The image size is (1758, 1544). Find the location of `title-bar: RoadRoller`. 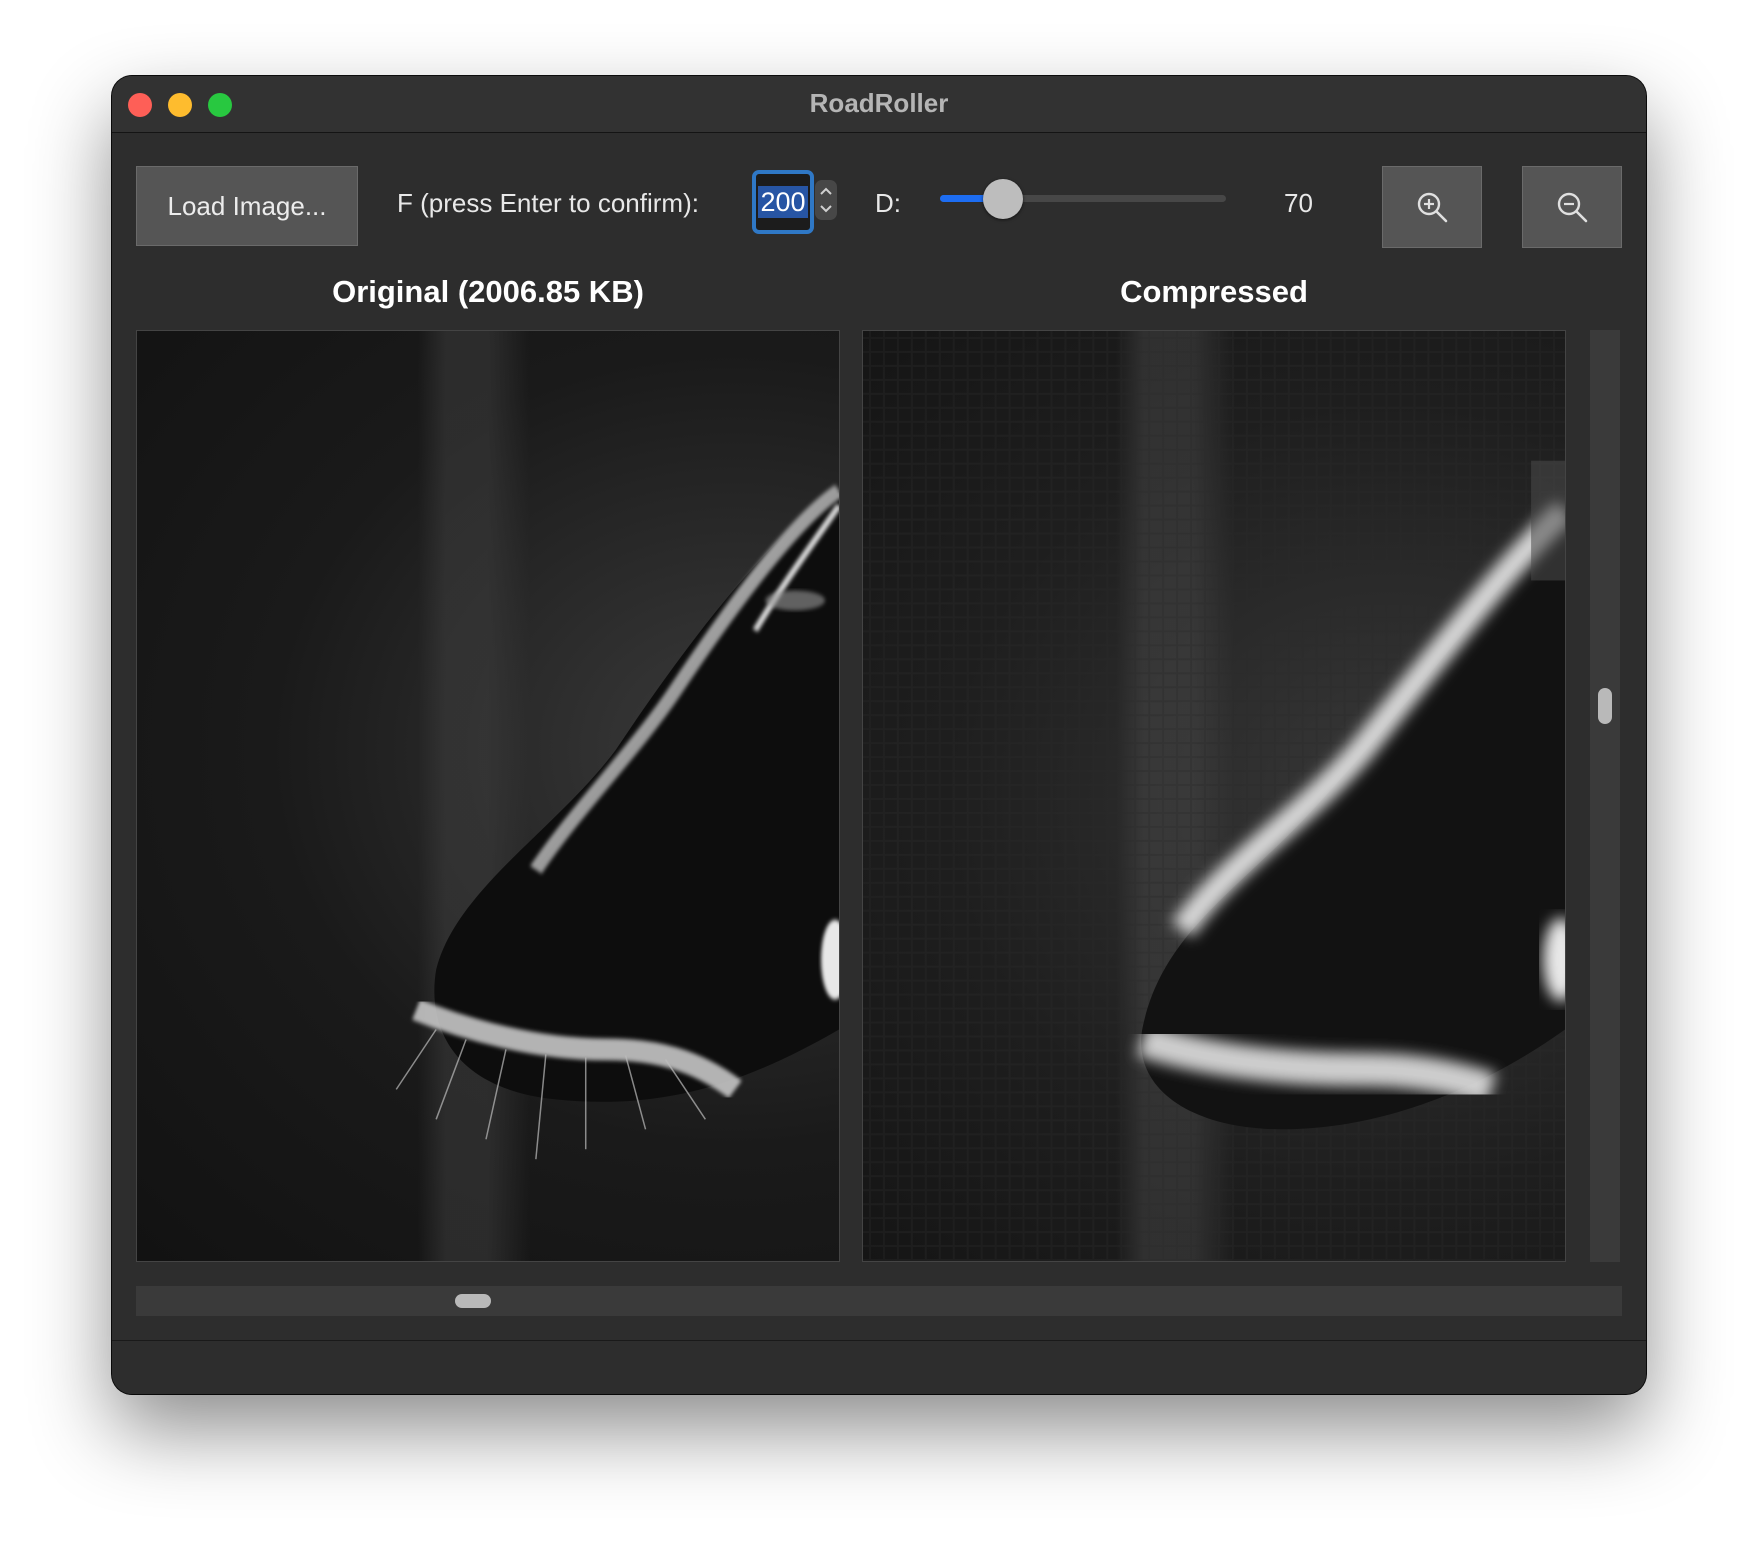

title-bar: RoadRoller is located at coordinates (879, 104).